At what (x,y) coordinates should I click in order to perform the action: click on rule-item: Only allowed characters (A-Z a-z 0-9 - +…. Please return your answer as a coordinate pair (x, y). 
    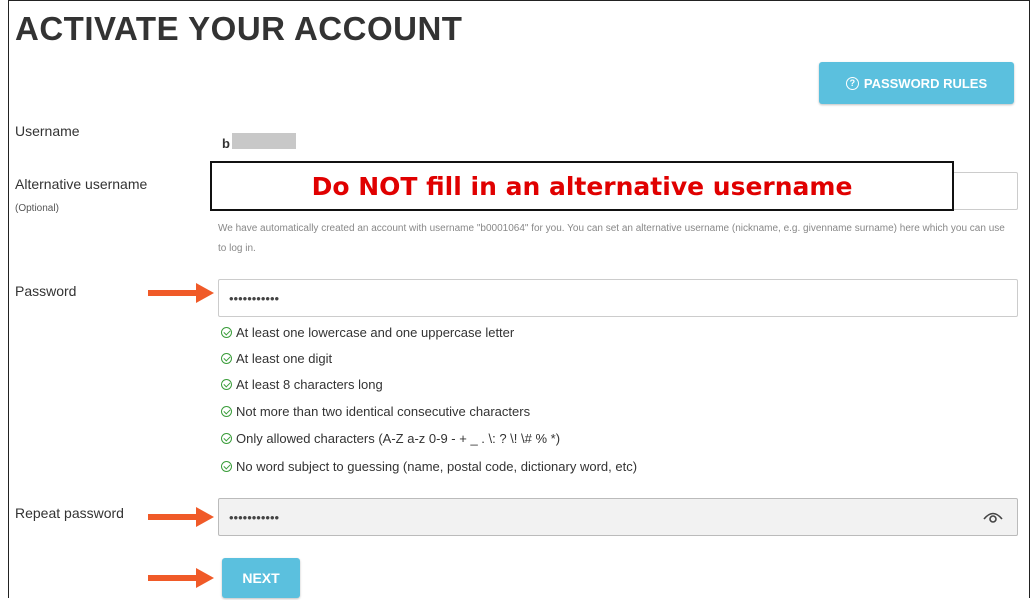
    Looking at the image, I should click on (390, 438).